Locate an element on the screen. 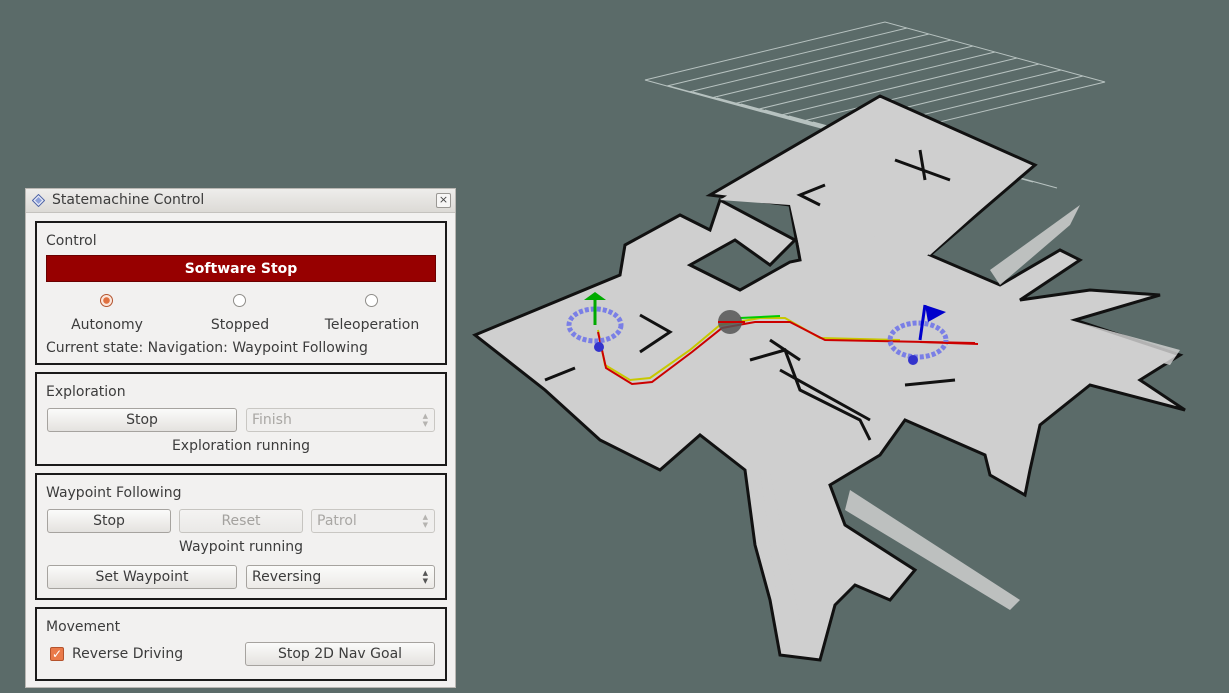 The width and height of the screenshot is (1229, 693). patrol-select: Patrol ▲ ▼ is located at coordinates (373, 521).